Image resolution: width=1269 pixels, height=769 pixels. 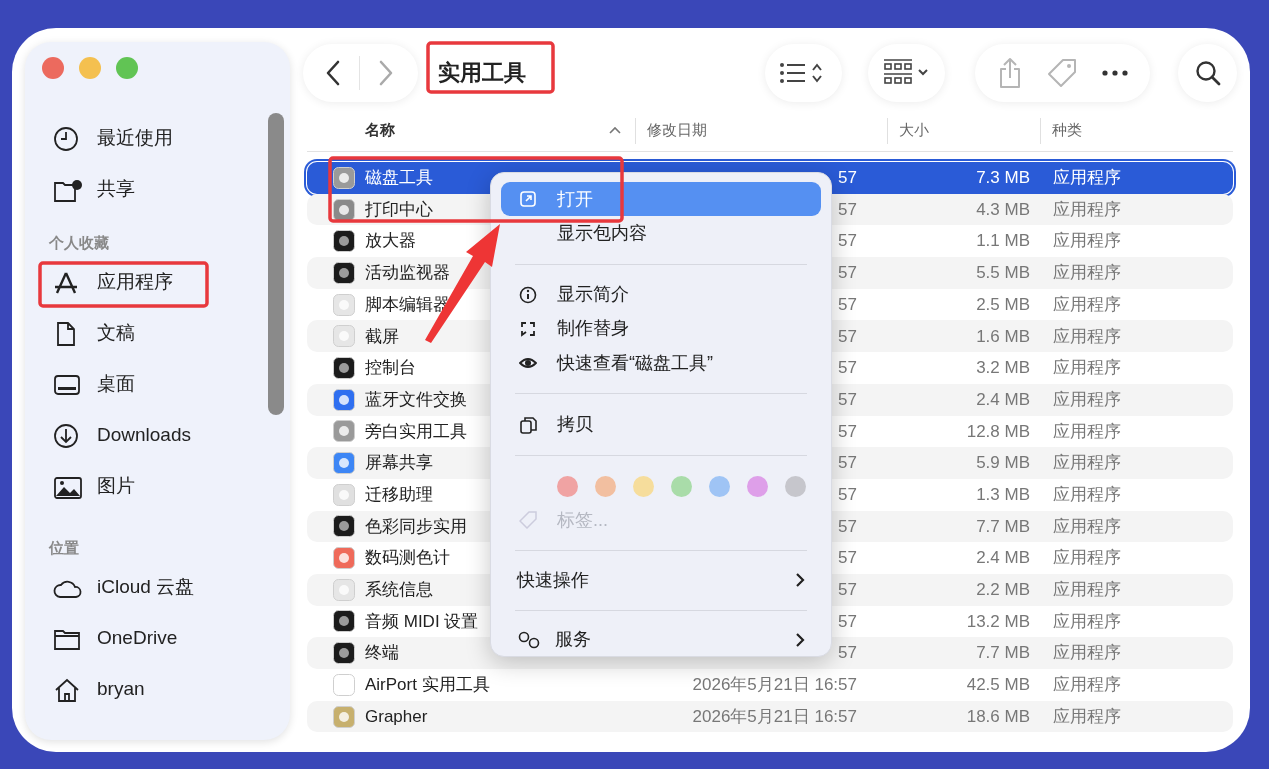 What do you see at coordinates (677, 130) in the screenshot?
I see `column-header: 修改日期` at bounding box center [677, 130].